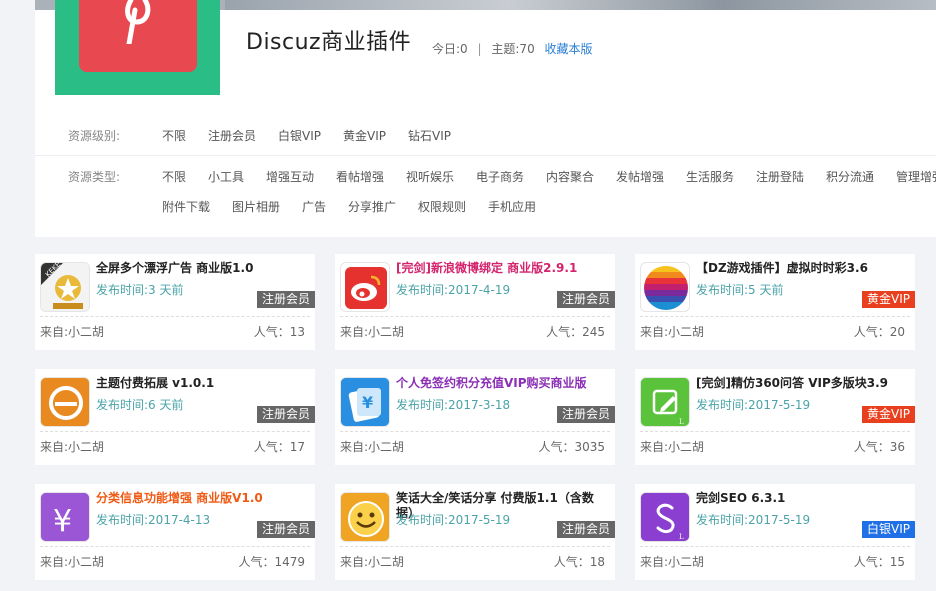 The width and height of the screenshot is (936, 591). I want to click on yen-icon: ¥, so click(65, 517).